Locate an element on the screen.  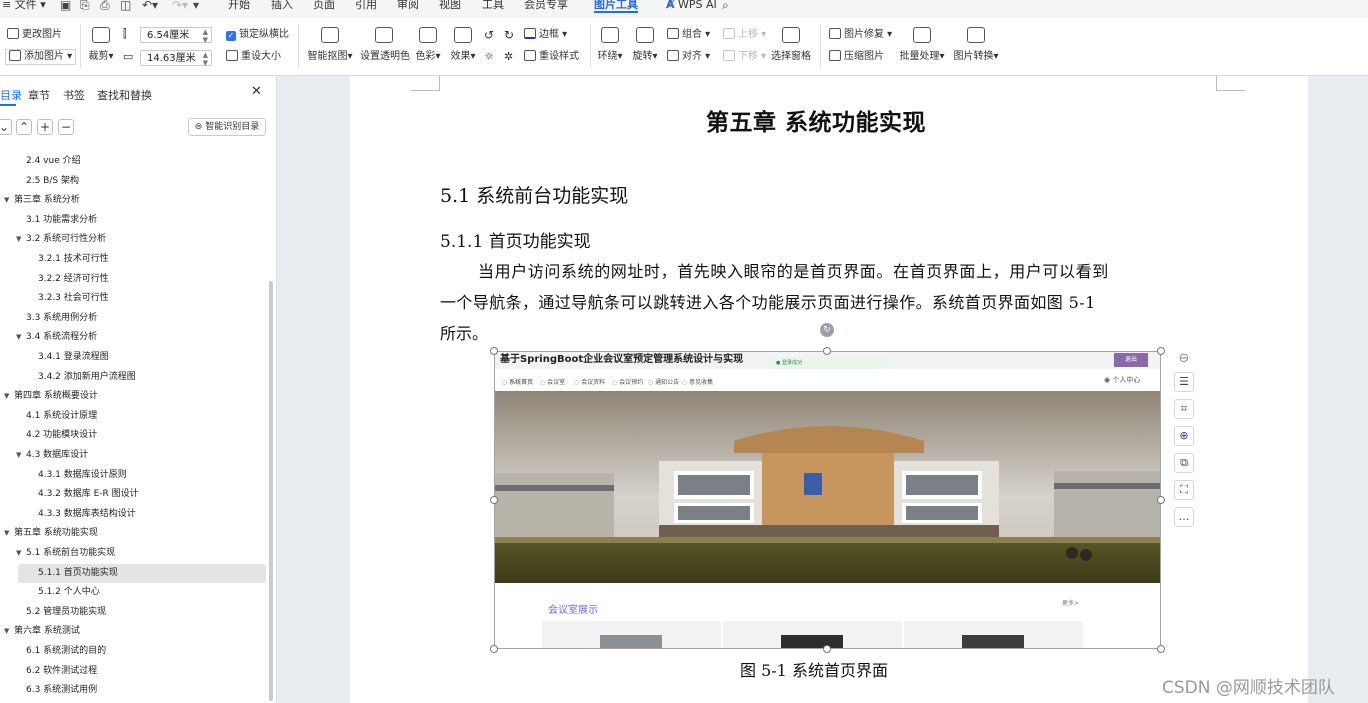
border-button: 边框 ▾ is located at coordinates (545, 35).